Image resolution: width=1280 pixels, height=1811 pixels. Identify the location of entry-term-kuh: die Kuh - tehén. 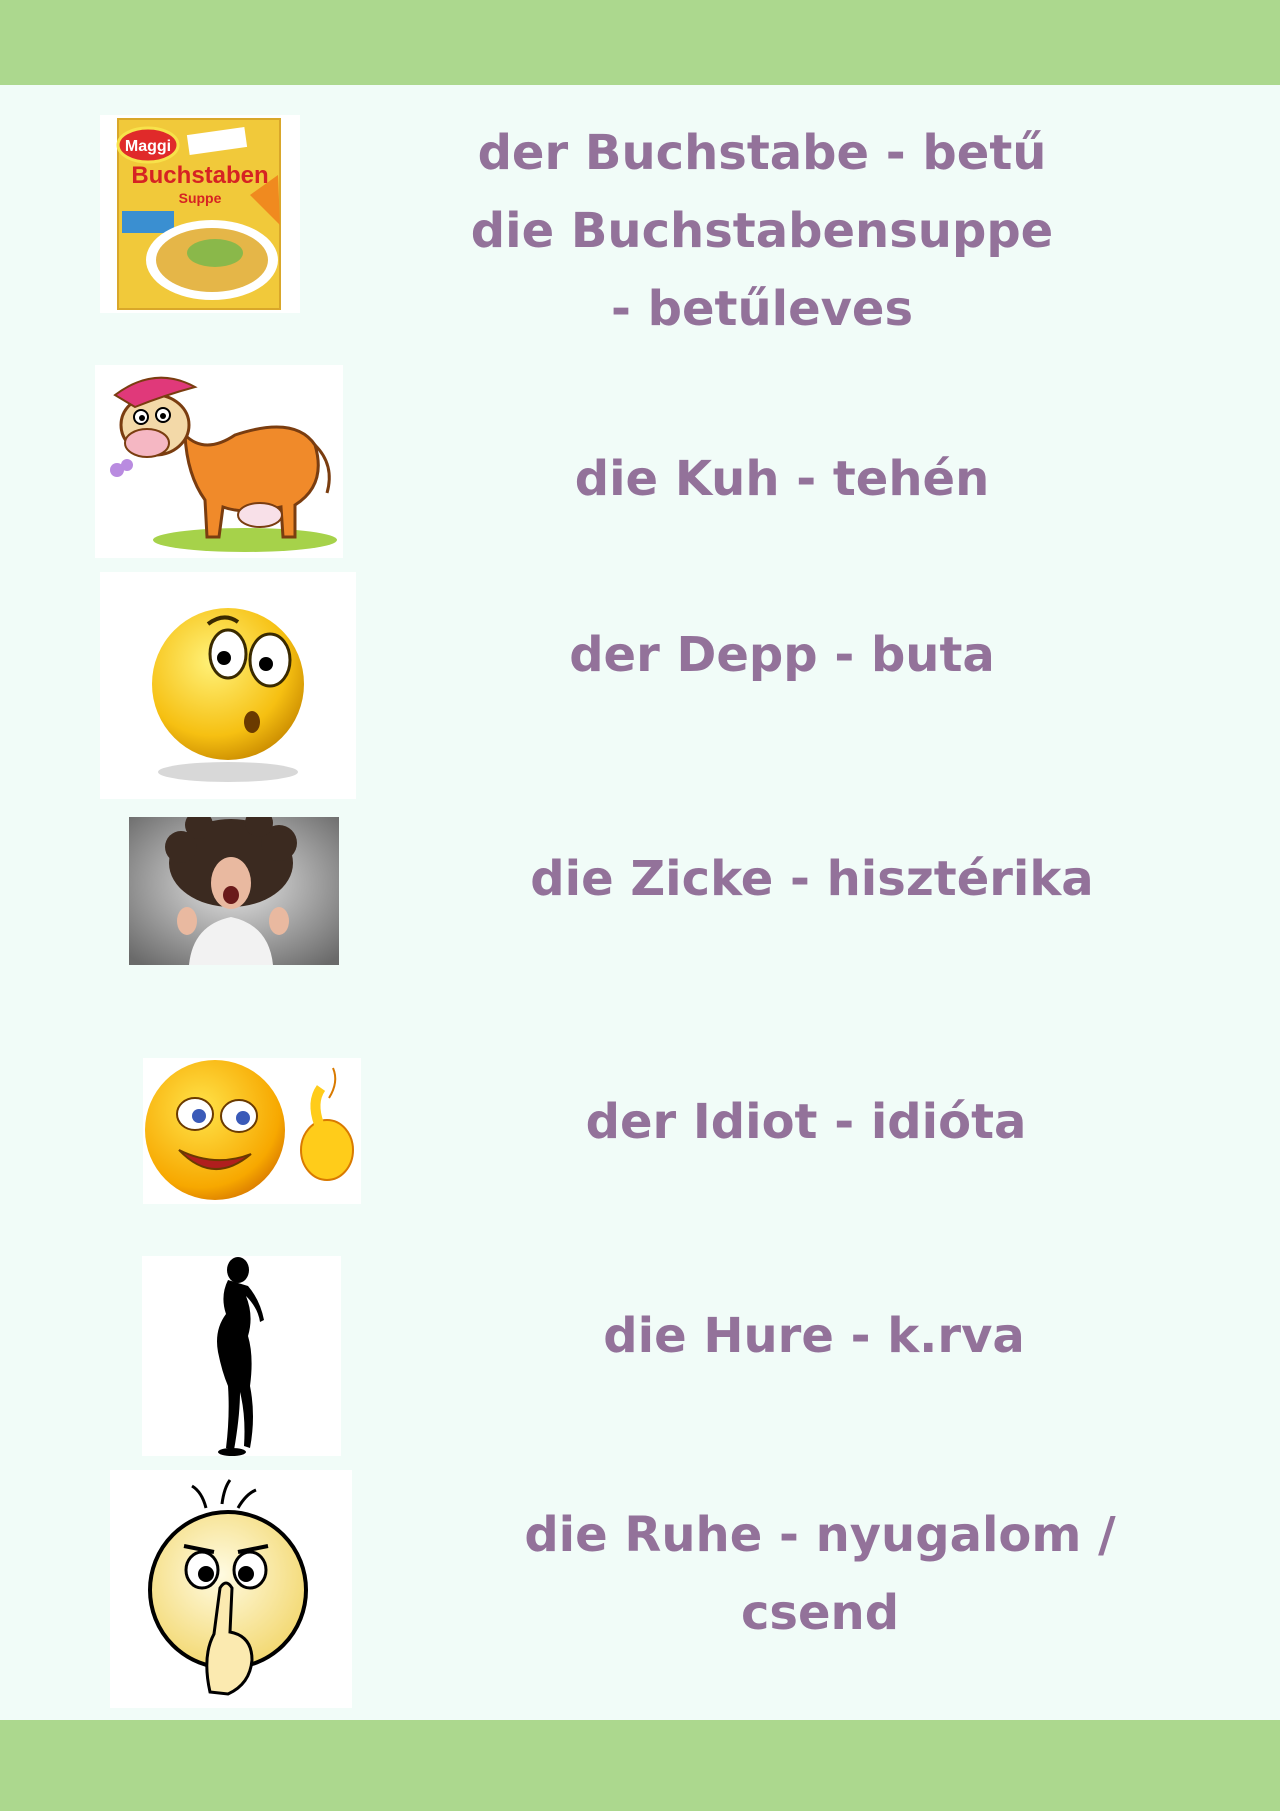
(782, 479).